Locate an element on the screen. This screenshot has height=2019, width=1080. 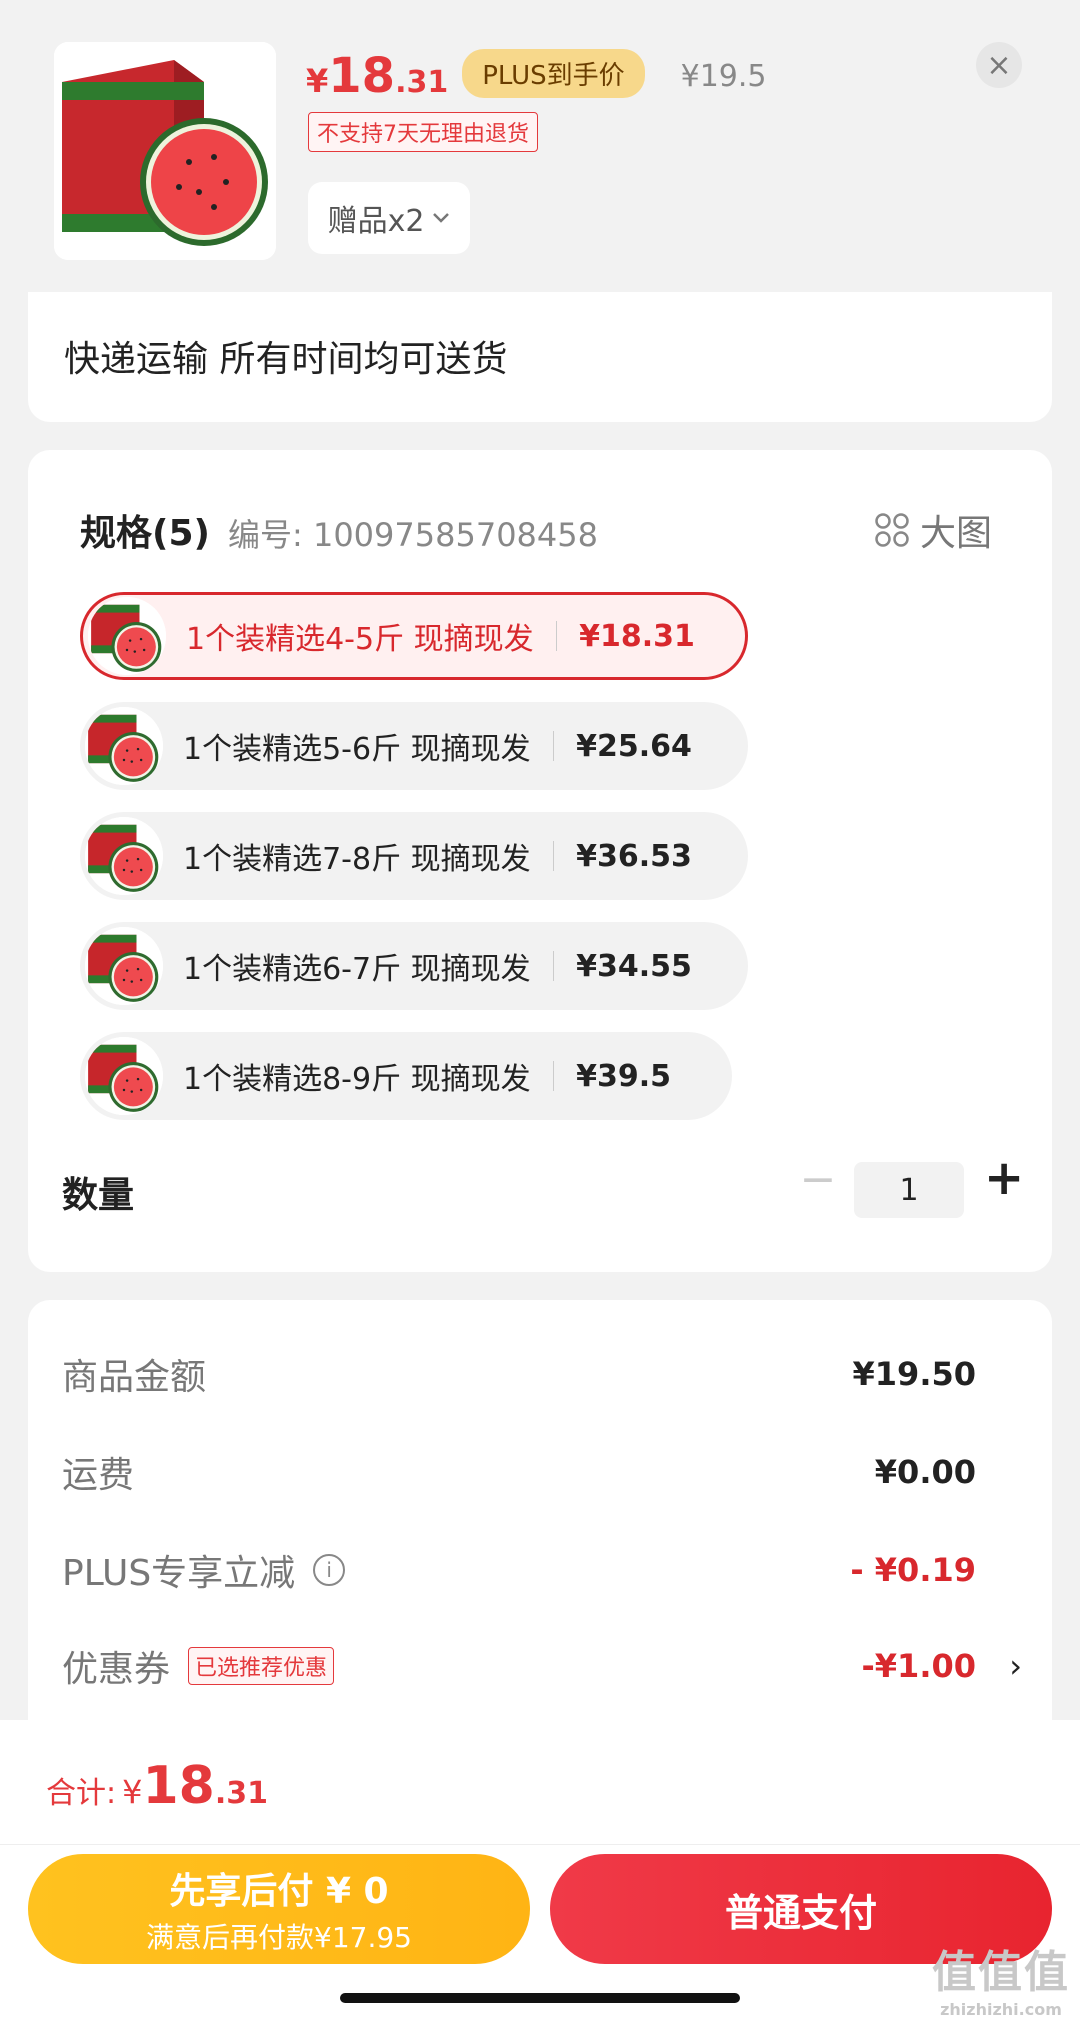
quantity-input: 1 is located at coordinates (909, 1190).